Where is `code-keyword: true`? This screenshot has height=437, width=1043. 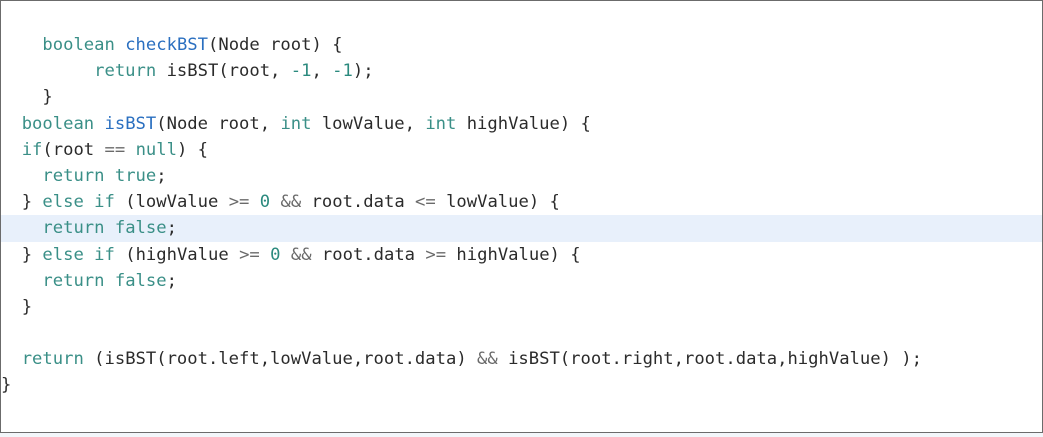
code-keyword: true is located at coordinates (135, 175).